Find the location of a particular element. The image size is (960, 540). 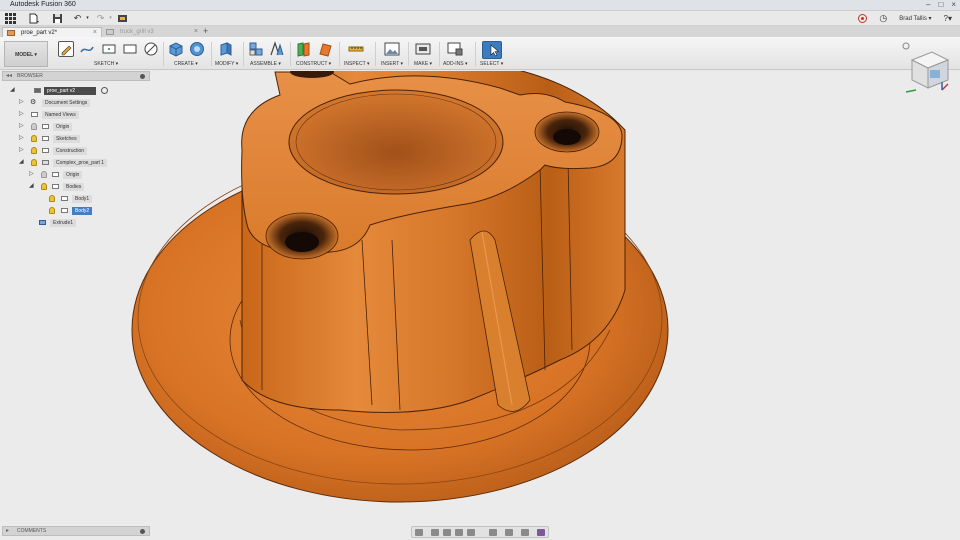

tree-item-label: Construction is located at coordinates (70, 150).